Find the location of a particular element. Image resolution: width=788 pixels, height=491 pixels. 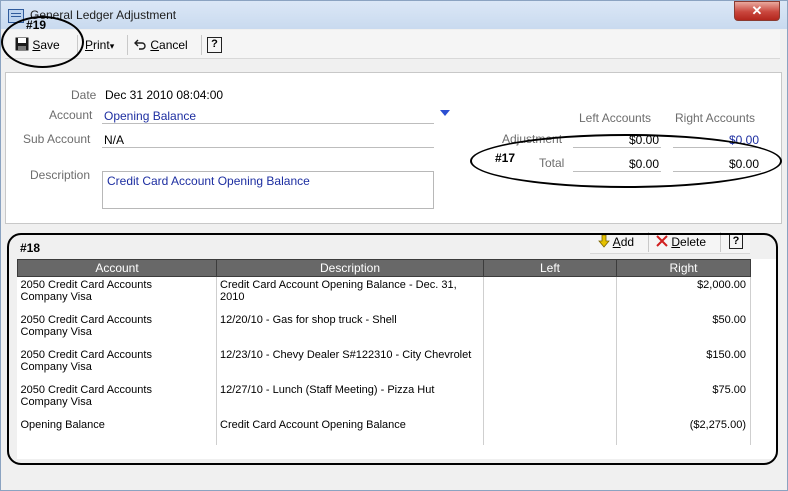

right-accounts-header: Right Accounts is located at coordinates (715, 118).